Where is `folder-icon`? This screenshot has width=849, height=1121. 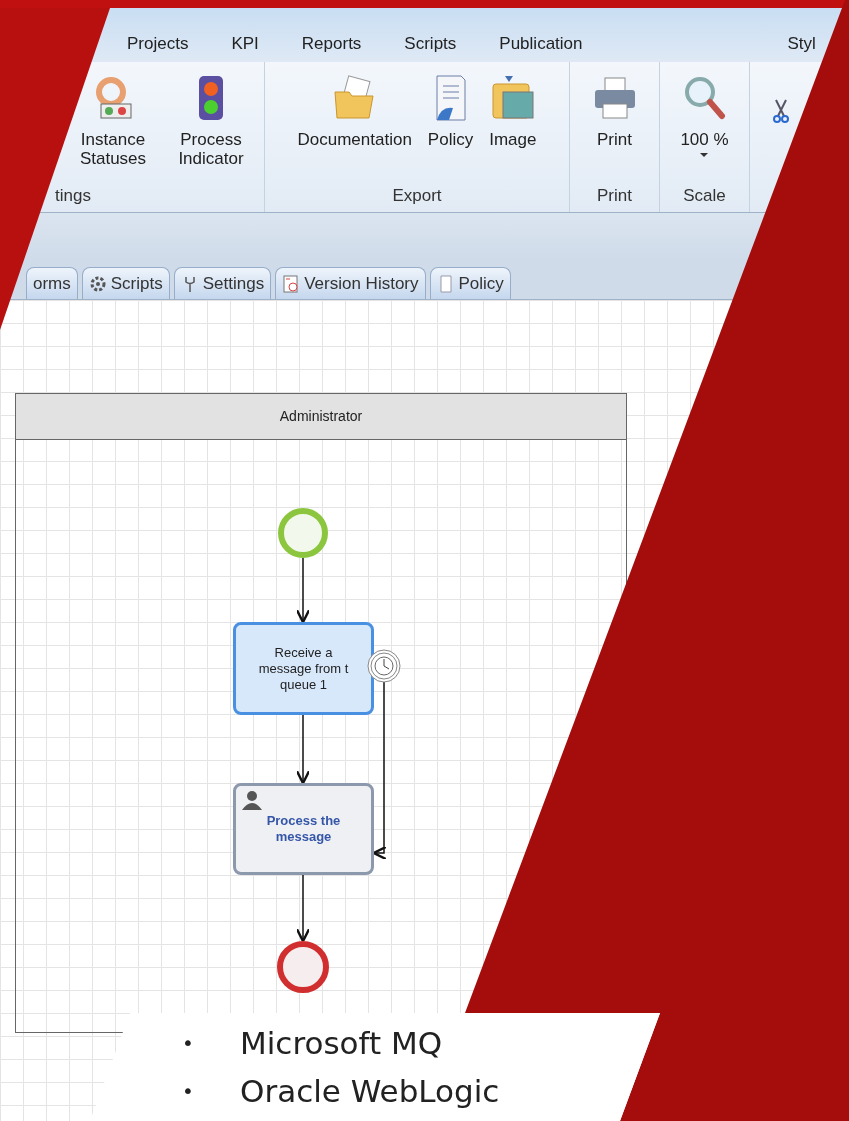
folder-icon is located at coordinates (354, 98).